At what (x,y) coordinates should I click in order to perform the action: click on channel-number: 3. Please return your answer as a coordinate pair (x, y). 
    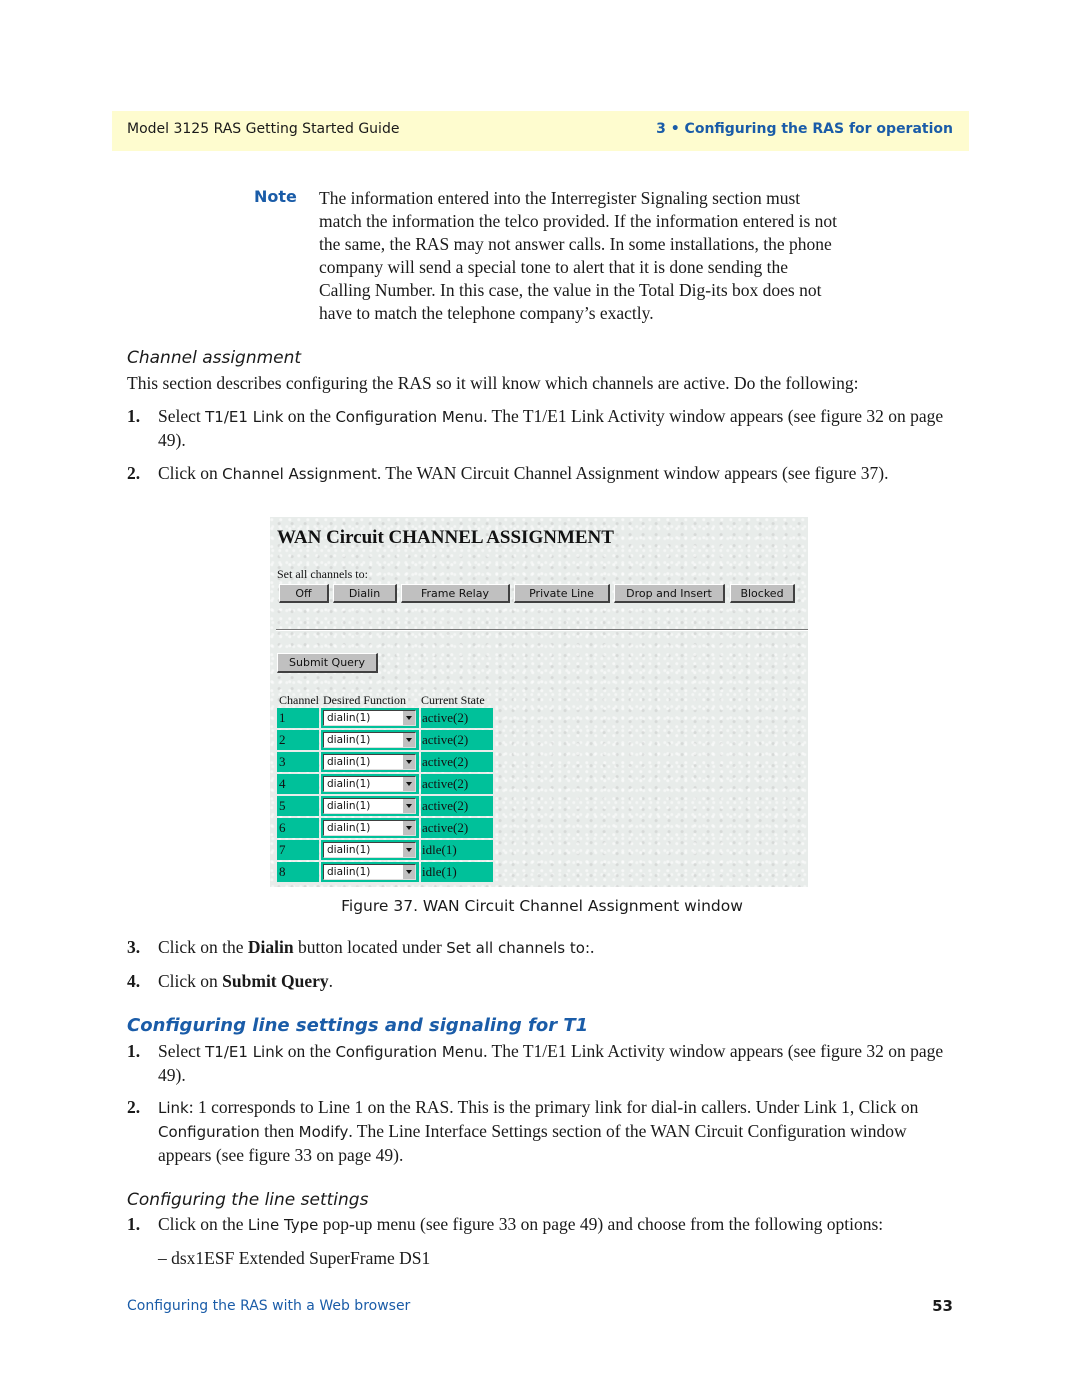
    Looking at the image, I should click on (298, 762).